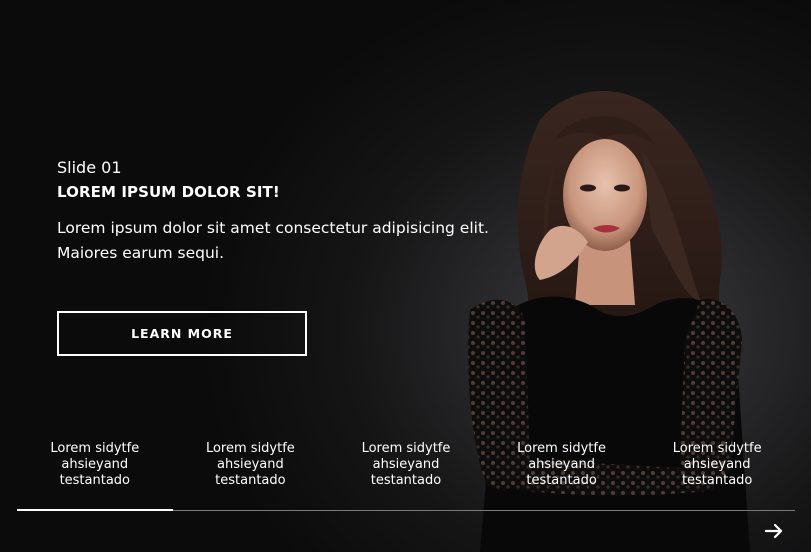 This screenshot has width=811, height=552. I want to click on slide-tab-3: Lorem sidytfe ahsieyand testantado, so click(406, 465).